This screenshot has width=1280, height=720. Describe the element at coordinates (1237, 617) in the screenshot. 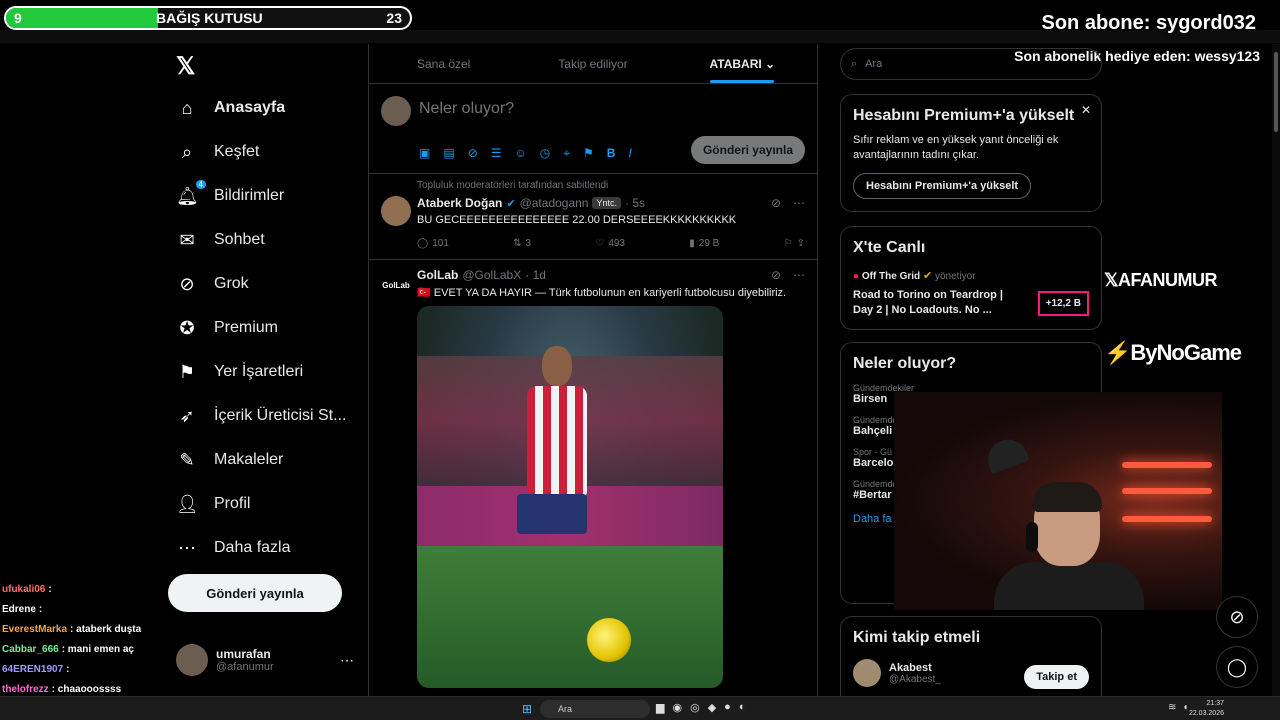

I see `grok-fab-icon: ⊘` at that location.